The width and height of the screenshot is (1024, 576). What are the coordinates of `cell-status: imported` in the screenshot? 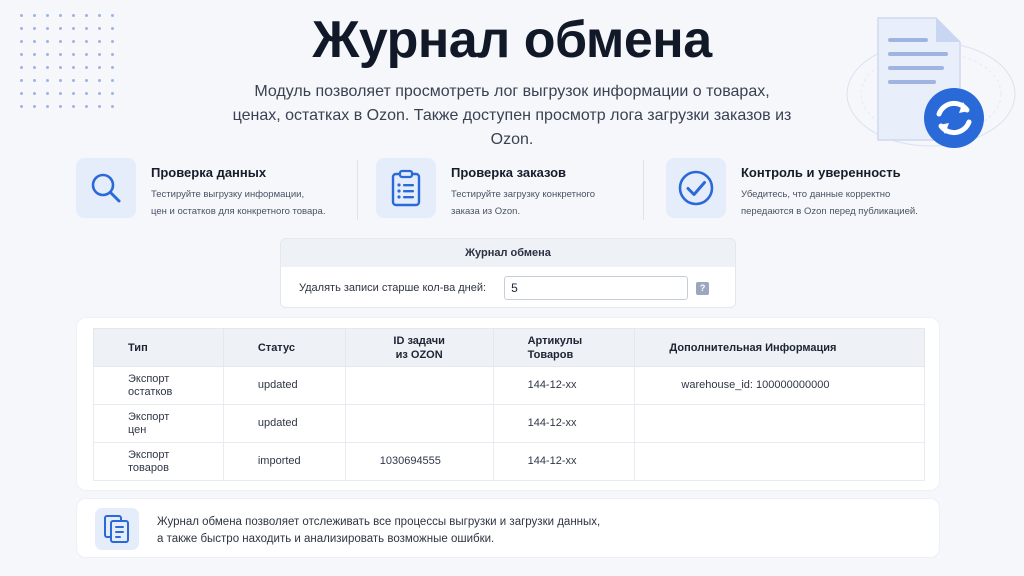 It's located at (284, 461).